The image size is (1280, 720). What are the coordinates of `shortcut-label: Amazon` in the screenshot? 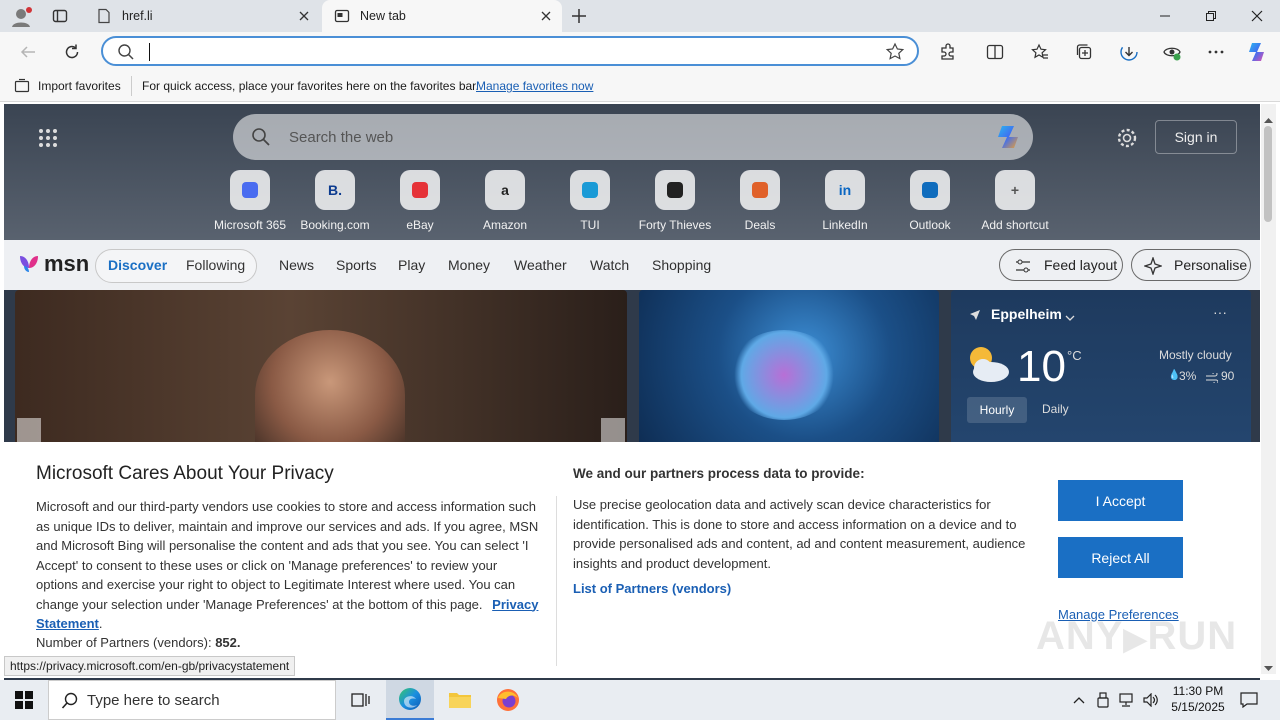 It's located at (505, 225).